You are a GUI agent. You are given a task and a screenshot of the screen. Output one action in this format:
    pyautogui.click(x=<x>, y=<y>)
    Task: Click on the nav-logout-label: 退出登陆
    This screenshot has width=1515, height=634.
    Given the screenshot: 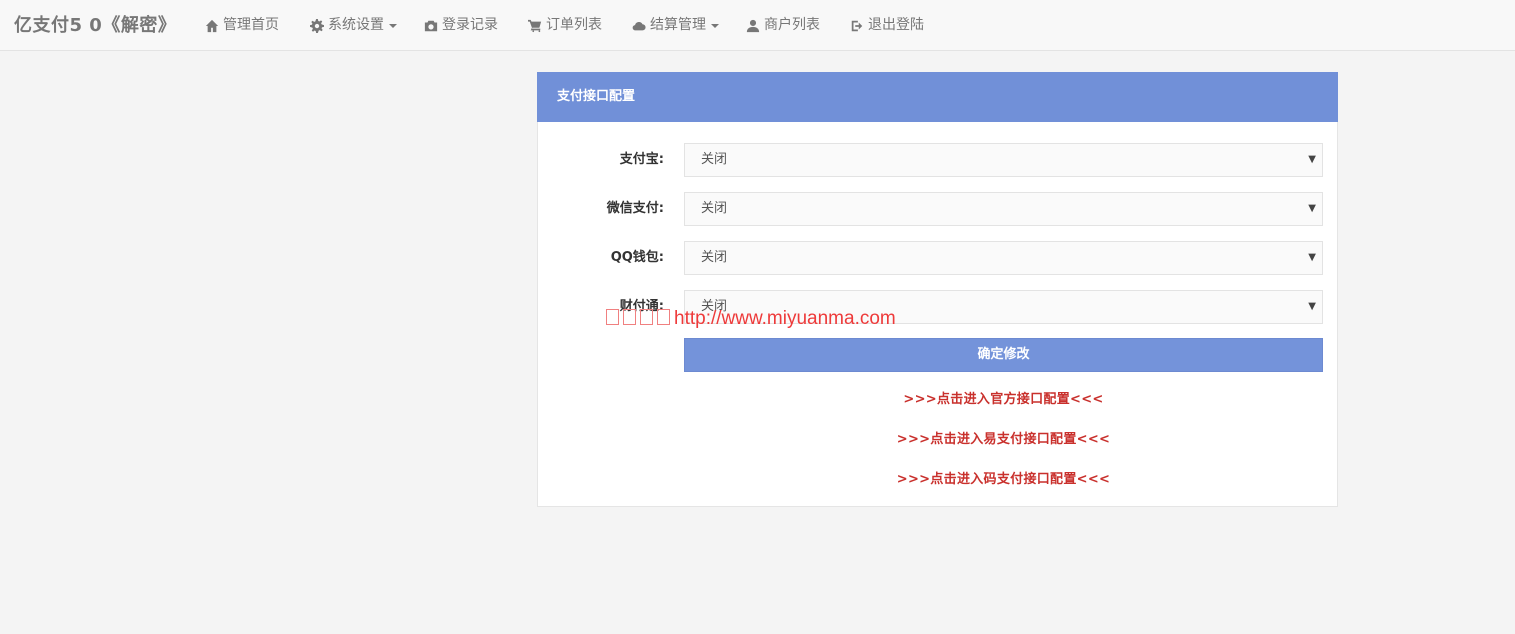 What is the action you would take?
    pyautogui.click(x=896, y=25)
    